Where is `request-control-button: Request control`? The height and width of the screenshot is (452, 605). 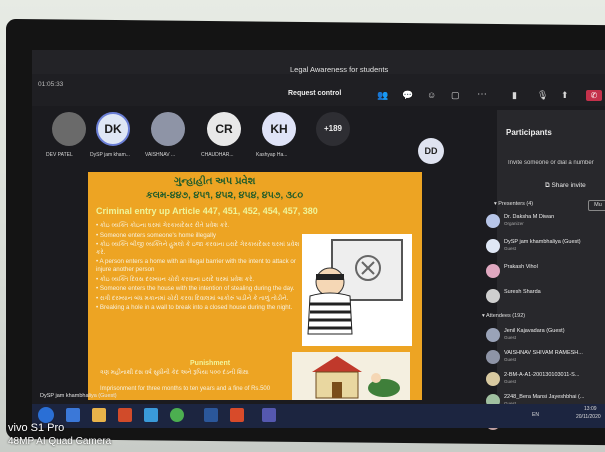 request-control-button: Request control is located at coordinates (314, 93).